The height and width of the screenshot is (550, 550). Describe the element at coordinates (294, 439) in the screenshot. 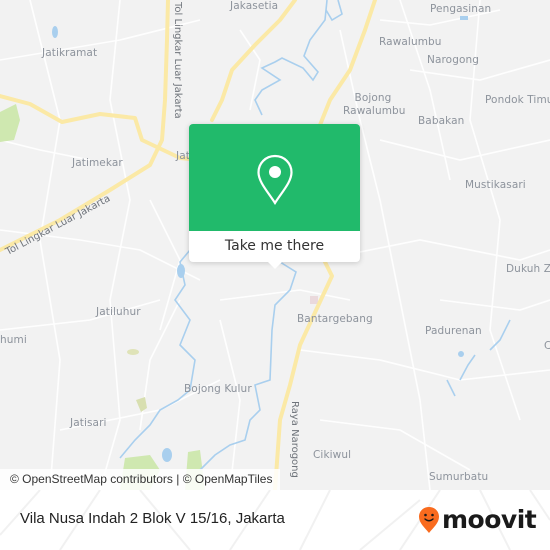

I see `road-label: Raya Narogong` at that location.